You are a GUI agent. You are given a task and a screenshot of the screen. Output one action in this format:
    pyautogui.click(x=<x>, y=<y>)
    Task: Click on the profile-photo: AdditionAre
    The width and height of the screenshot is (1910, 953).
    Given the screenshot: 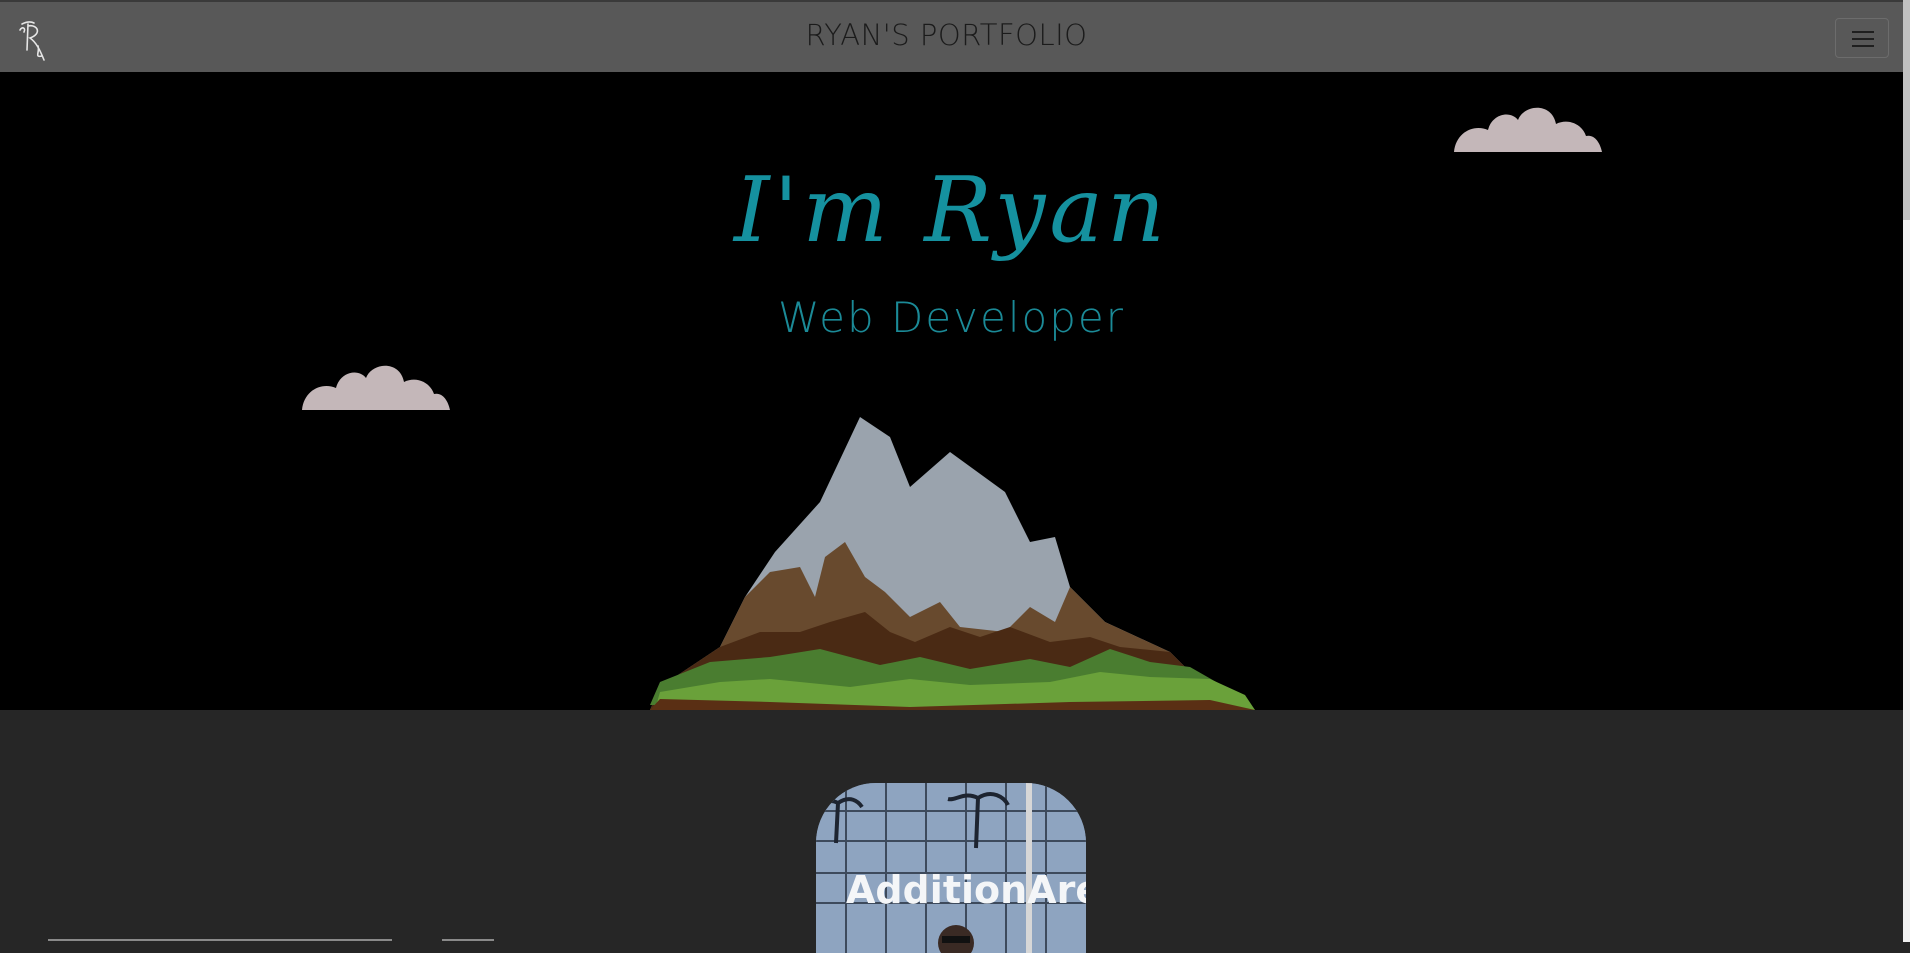 What is the action you would take?
    pyautogui.click(x=951, y=868)
    